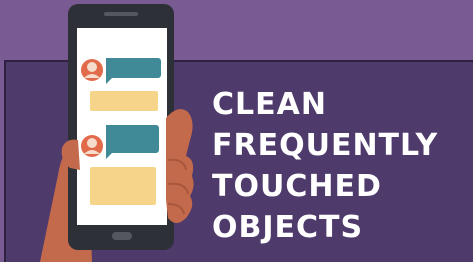 This screenshot has height=262, width=473. What do you see at coordinates (269, 104) in the screenshot?
I see `headline-line-clean: CLEAN` at bounding box center [269, 104].